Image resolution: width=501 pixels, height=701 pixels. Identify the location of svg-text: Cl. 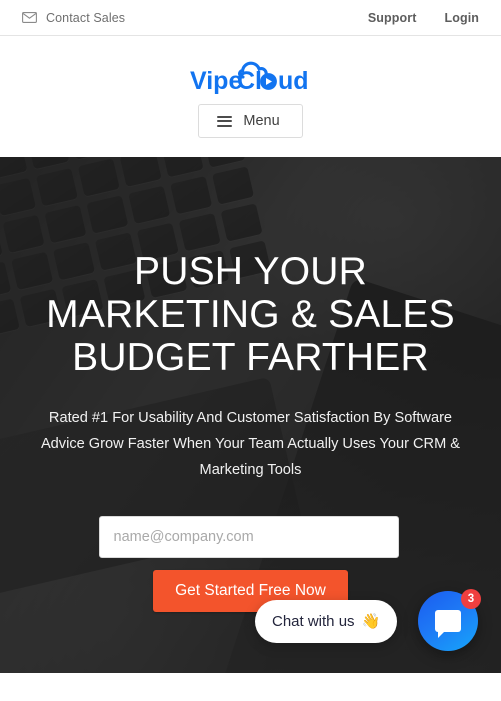
(249, 81).